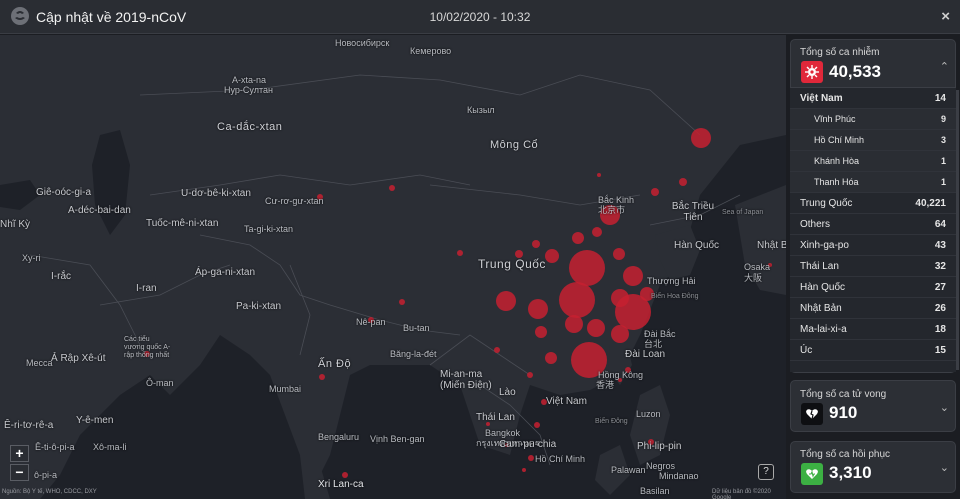  I want to click on map-label-kyzyl: Кызыл, so click(481, 110).